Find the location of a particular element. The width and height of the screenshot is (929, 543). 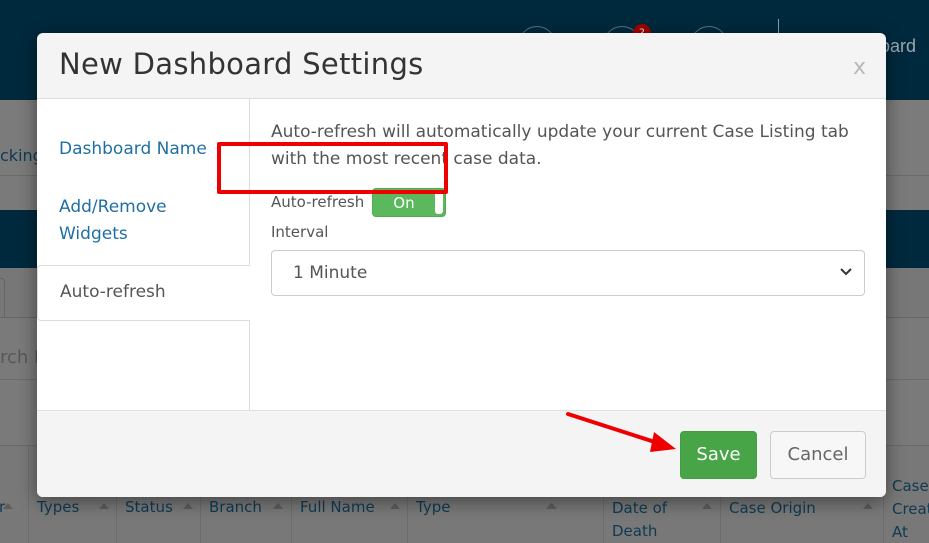

table-column-header: Case Creat At is located at coordinates (906, 494).